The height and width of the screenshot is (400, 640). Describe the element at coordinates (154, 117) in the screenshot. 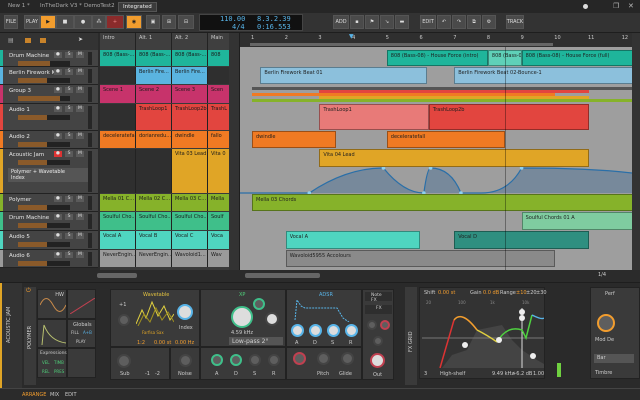

I see `launcher-clip: TrashLoop1` at that location.